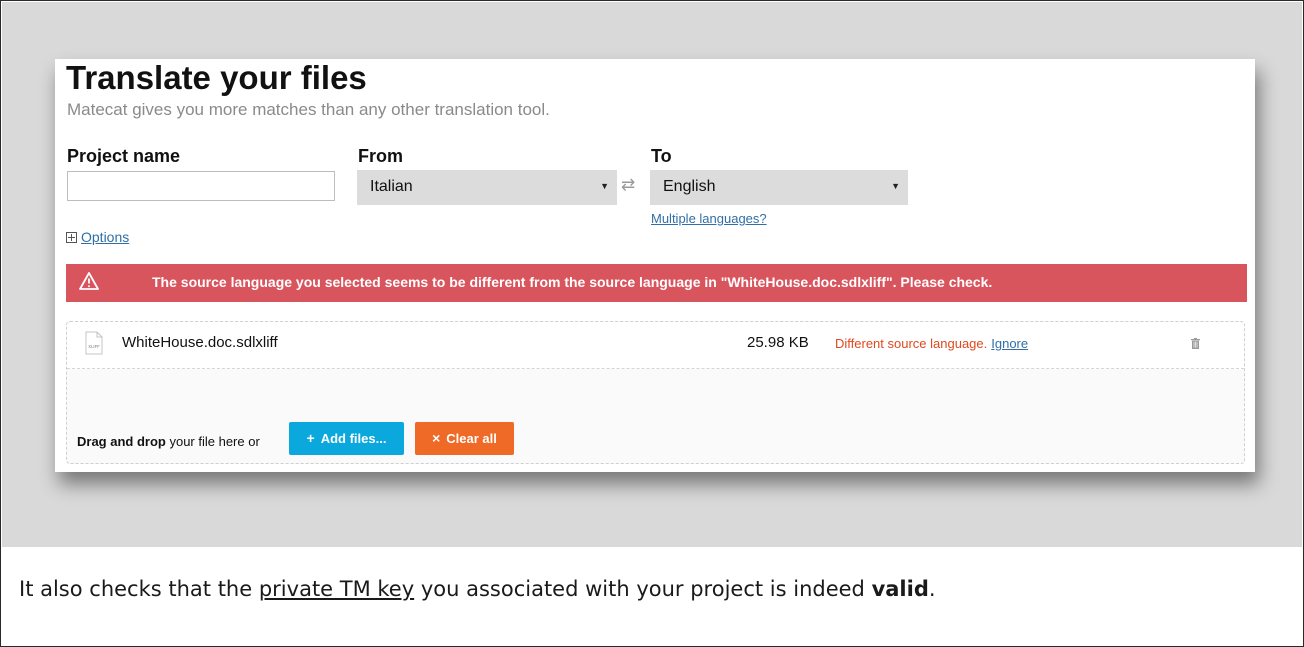 Image resolution: width=1304 pixels, height=647 pixels. I want to click on options-toggle: Options, so click(97, 237).